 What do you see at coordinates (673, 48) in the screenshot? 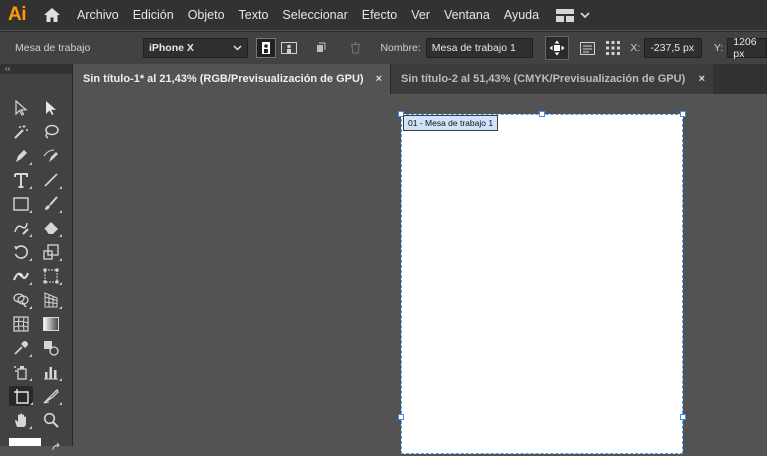
I see `x-field: -237,5 px` at bounding box center [673, 48].